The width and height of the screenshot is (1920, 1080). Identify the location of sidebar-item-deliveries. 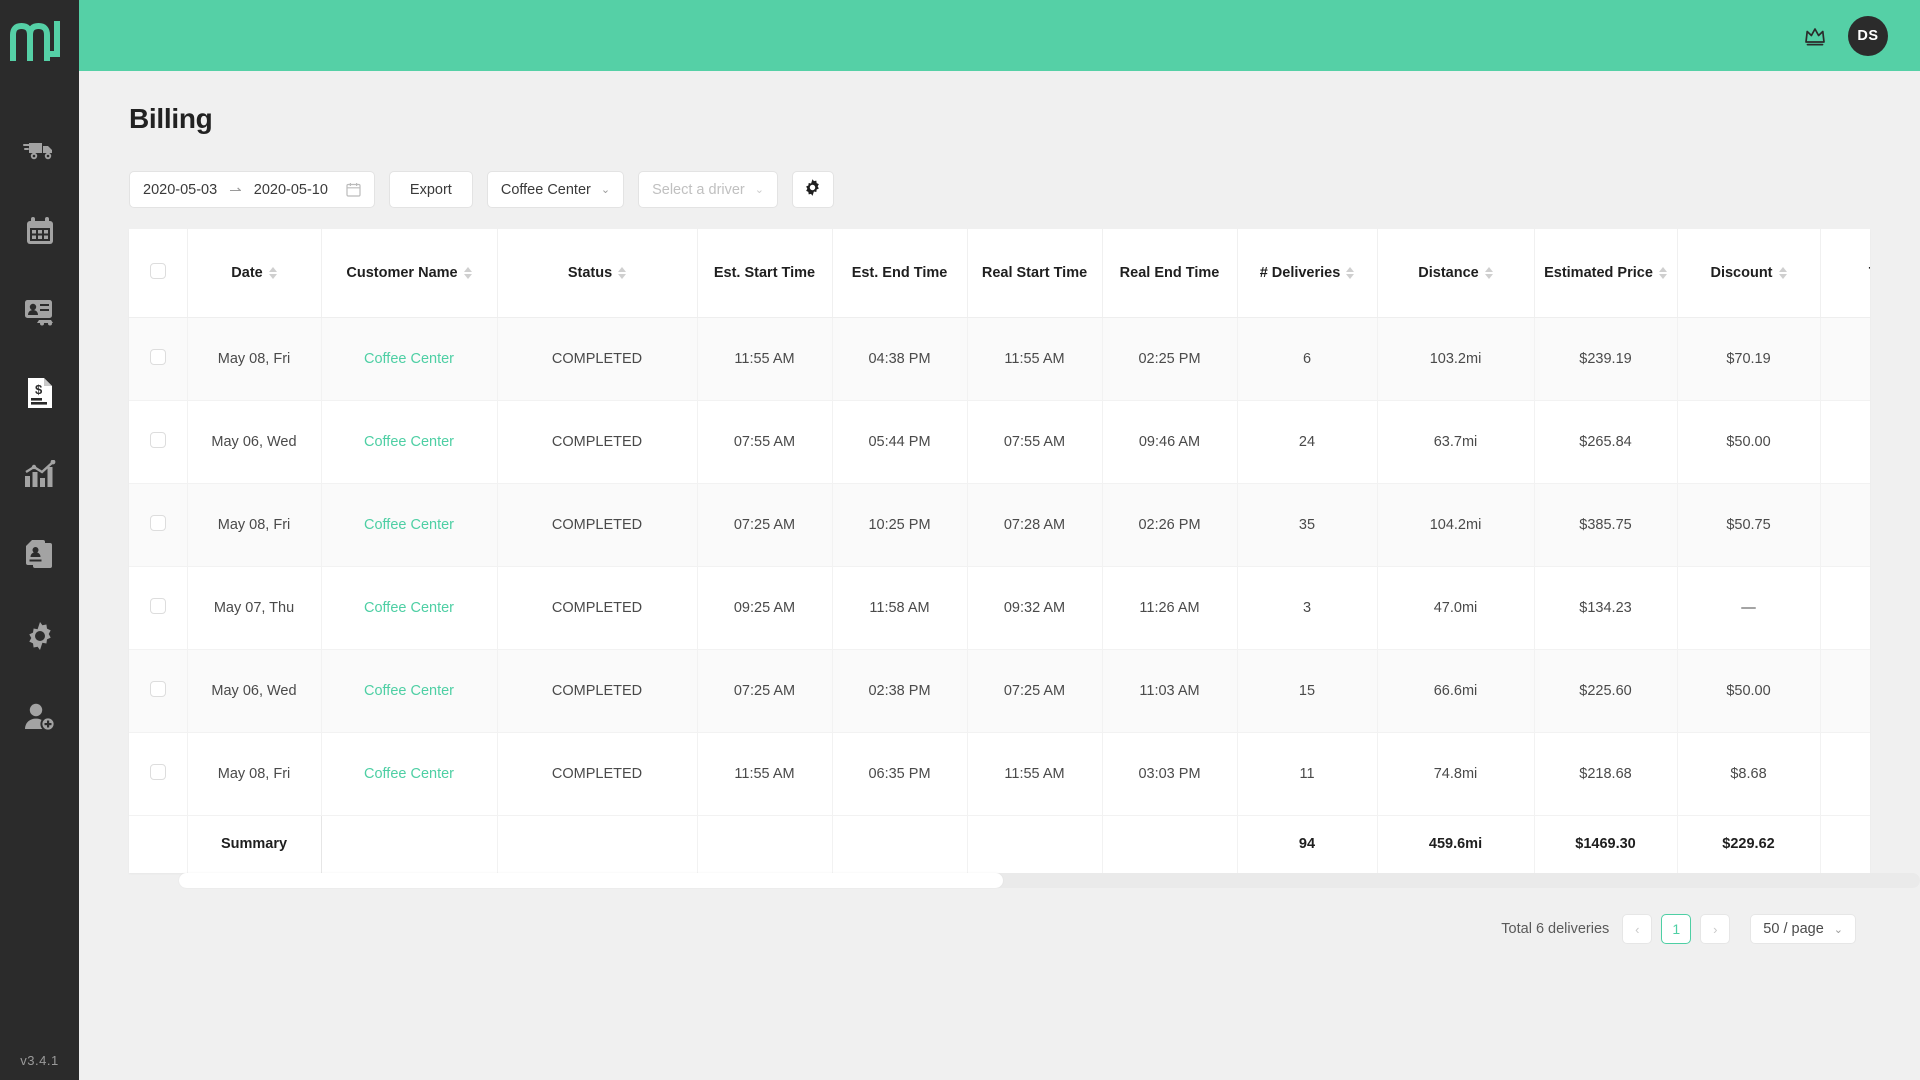
(39, 149).